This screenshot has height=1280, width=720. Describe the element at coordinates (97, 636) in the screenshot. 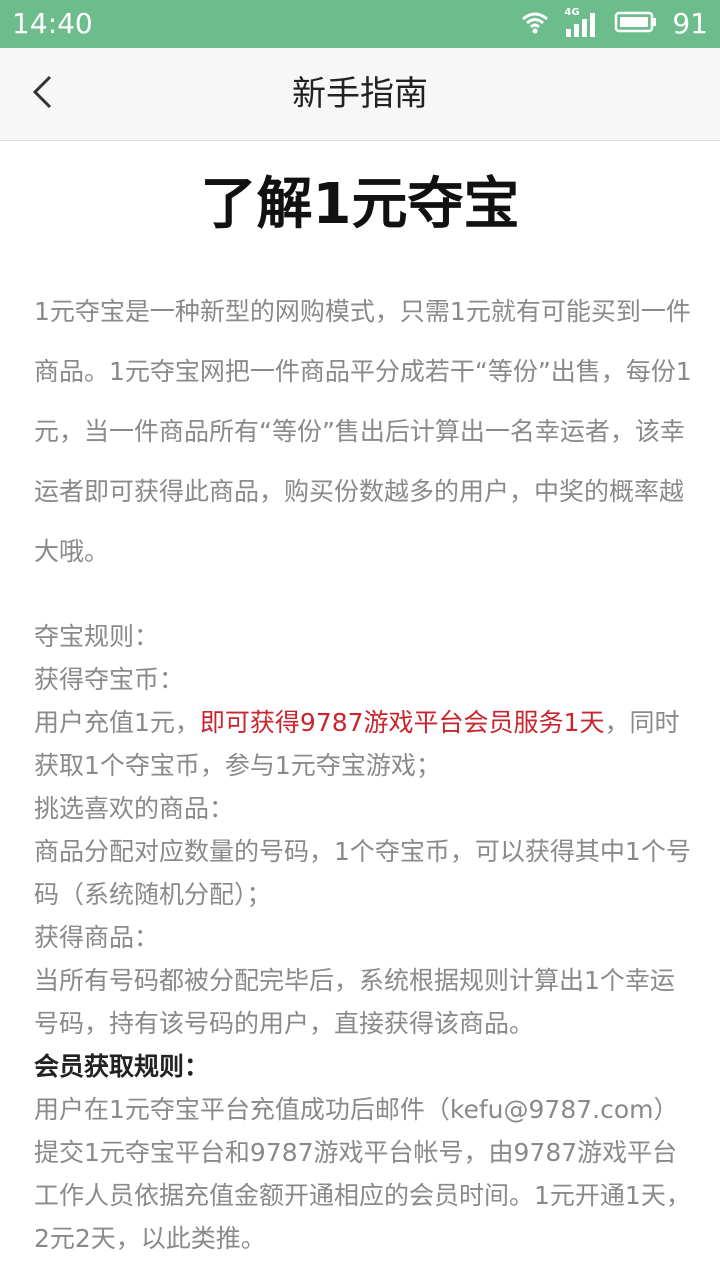

I see `rules-heading: 夺宝规则：` at that location.